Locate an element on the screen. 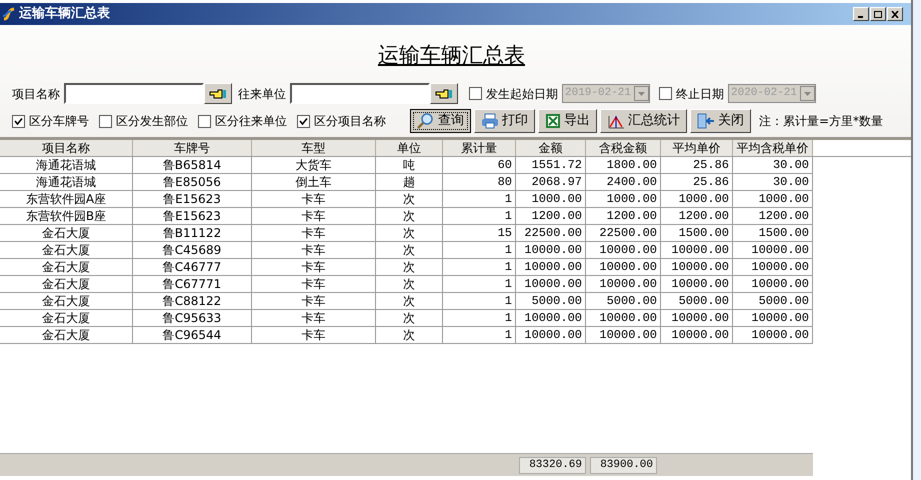  note-text: 注：累计量=方里*数量 is located at coordinates (821, 121).